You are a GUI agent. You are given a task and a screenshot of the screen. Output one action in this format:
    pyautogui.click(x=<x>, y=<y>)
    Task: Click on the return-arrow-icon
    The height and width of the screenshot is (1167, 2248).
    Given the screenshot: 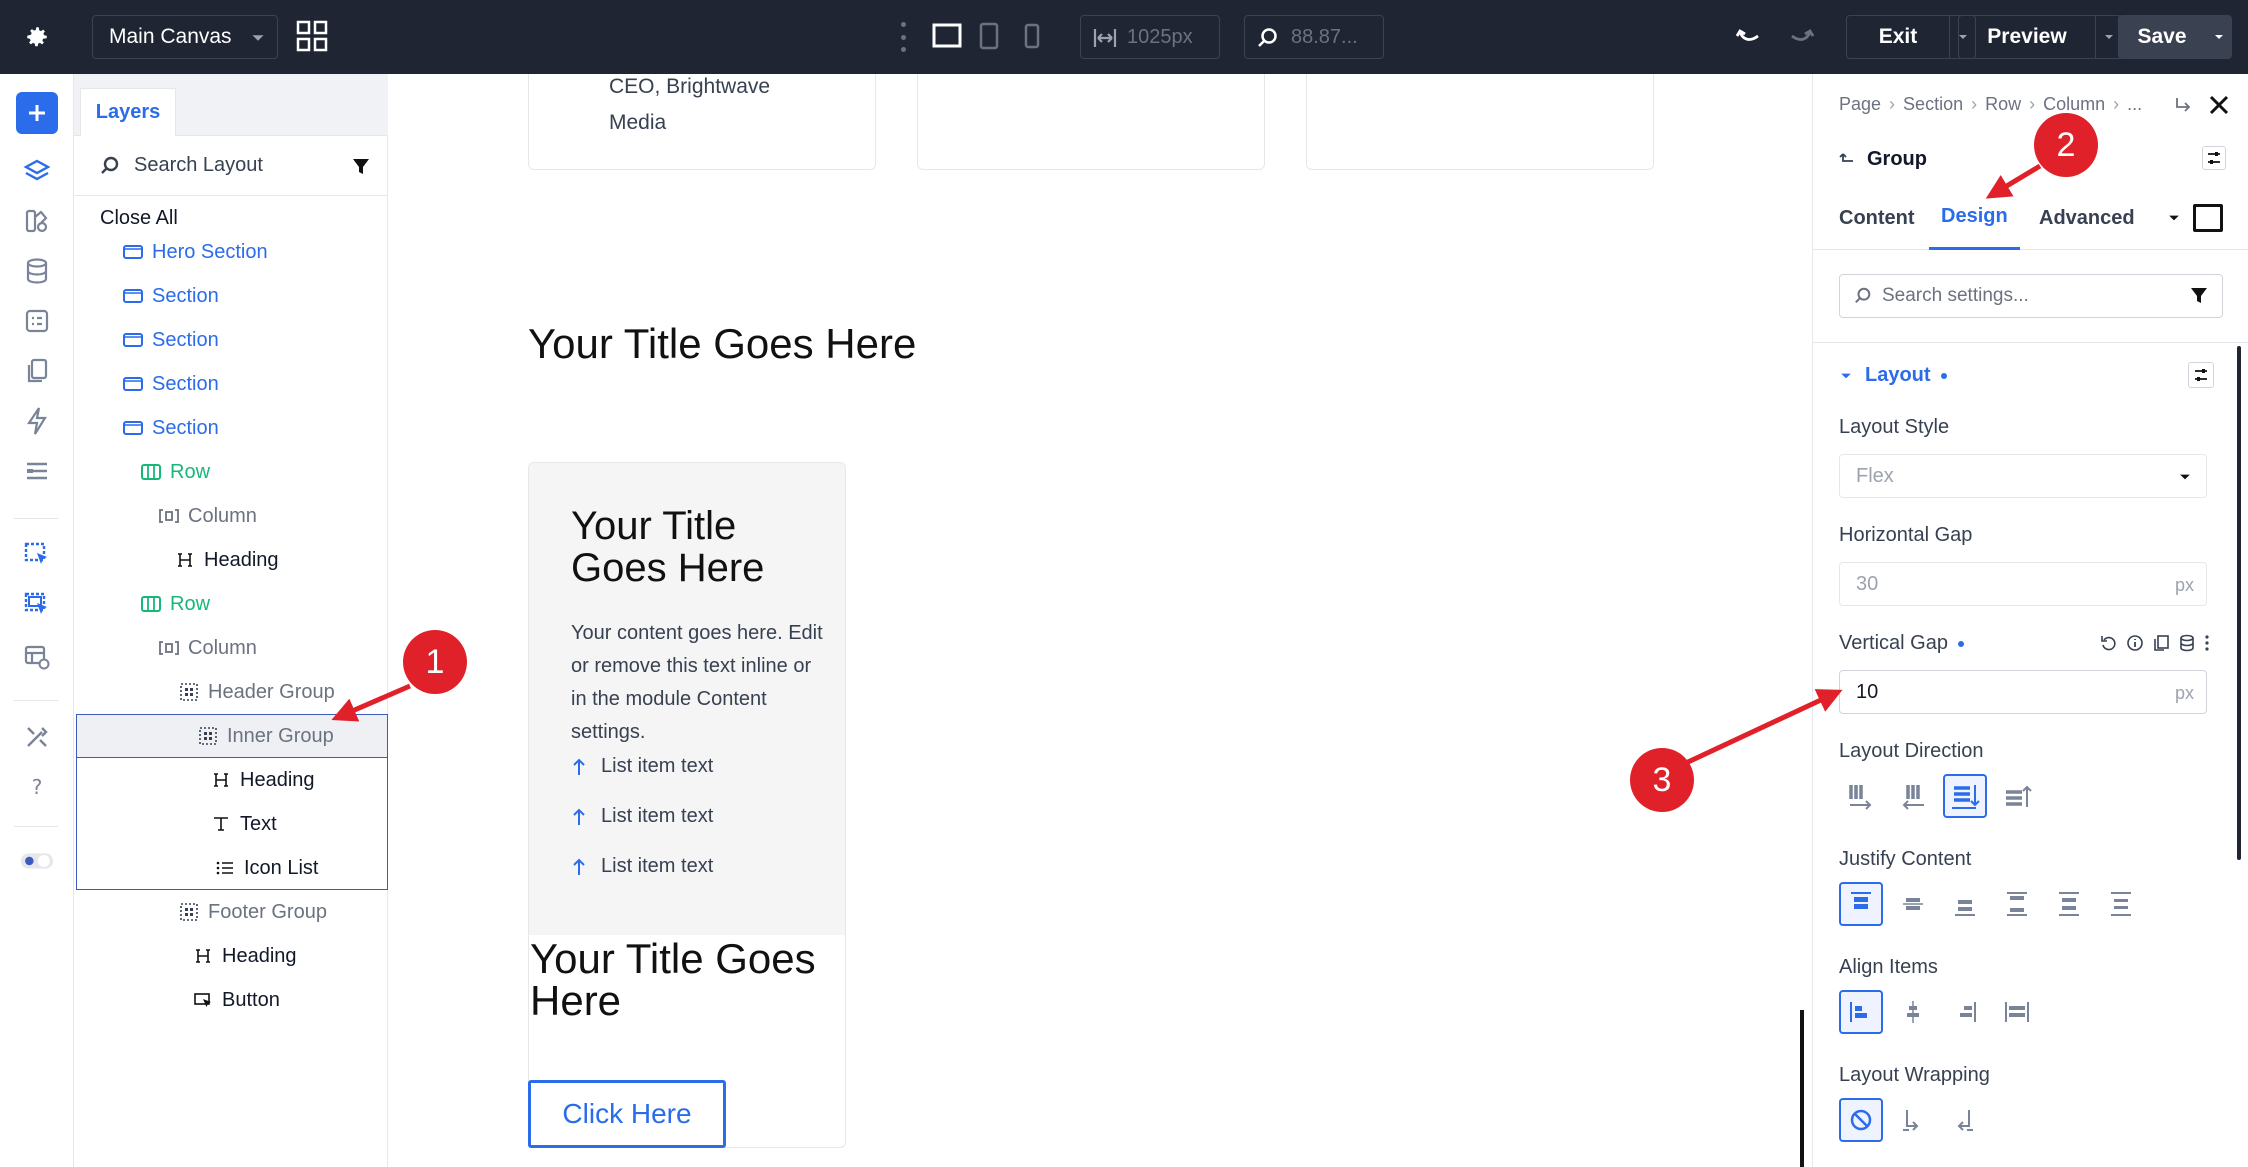 What is the action you would take?
    pyautogui.click(x=2183, y=105)
    